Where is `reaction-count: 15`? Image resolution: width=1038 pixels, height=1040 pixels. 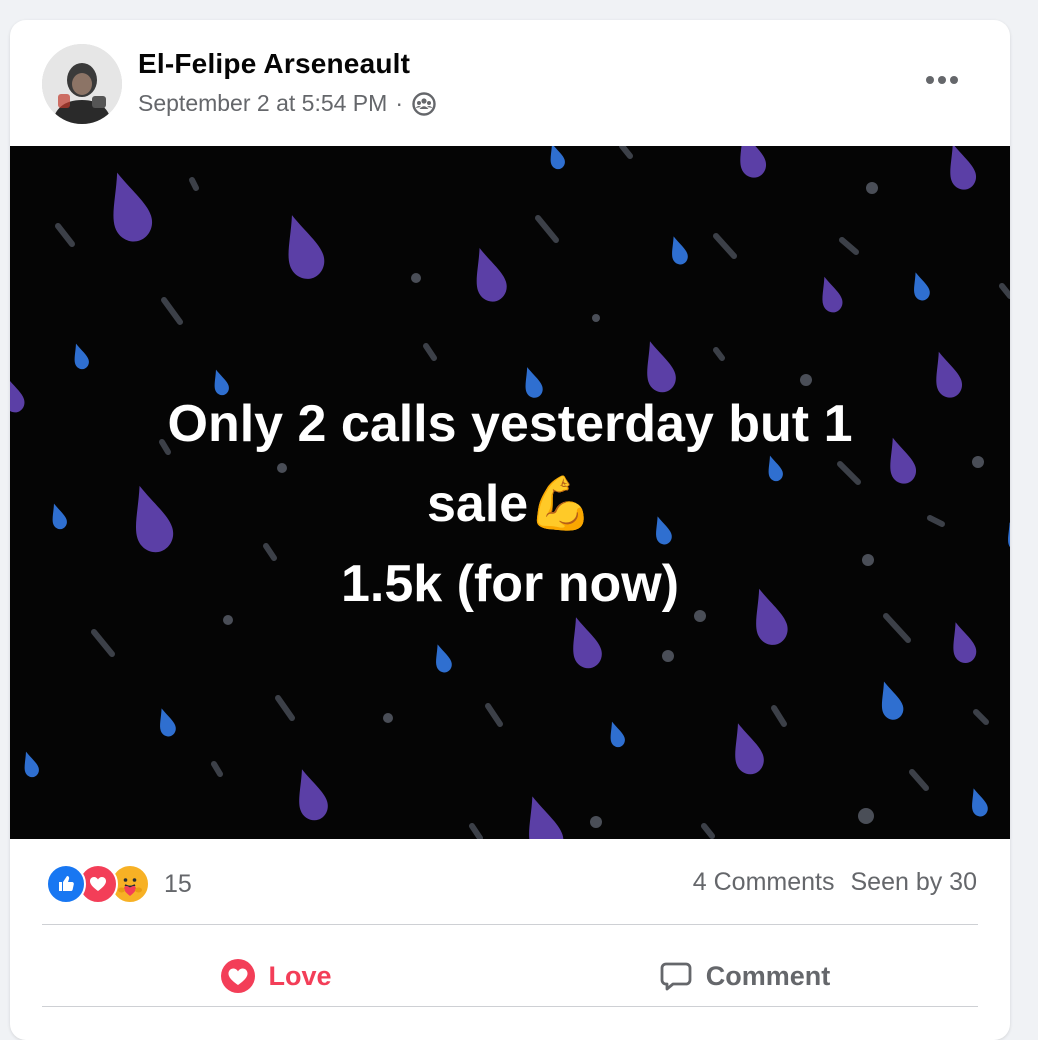 reaction-count: 15 is located at coordinates (178, 883).